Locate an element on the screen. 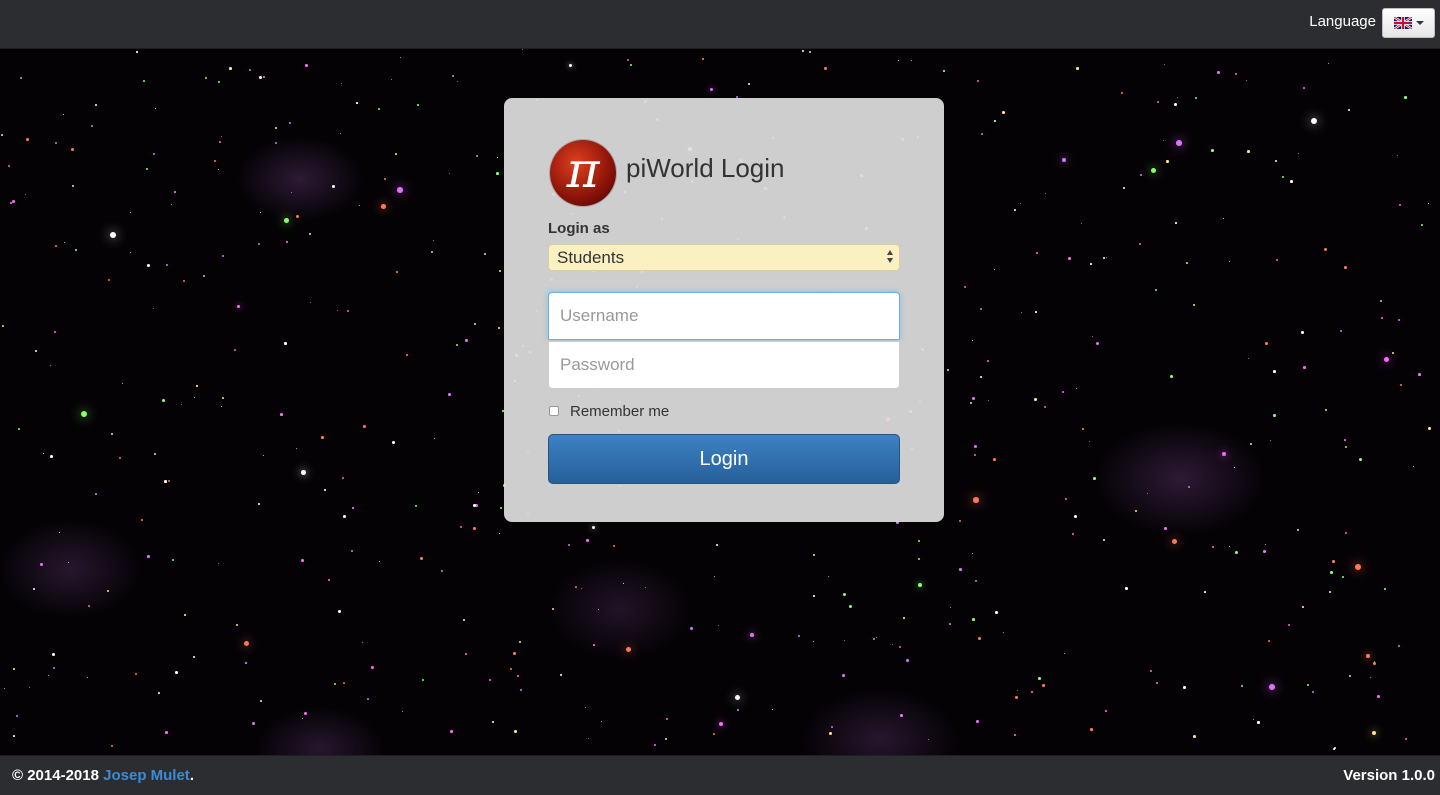 The image size is (1440, 795). remember-me-label: Remember me is located at coordinates (619, 411).